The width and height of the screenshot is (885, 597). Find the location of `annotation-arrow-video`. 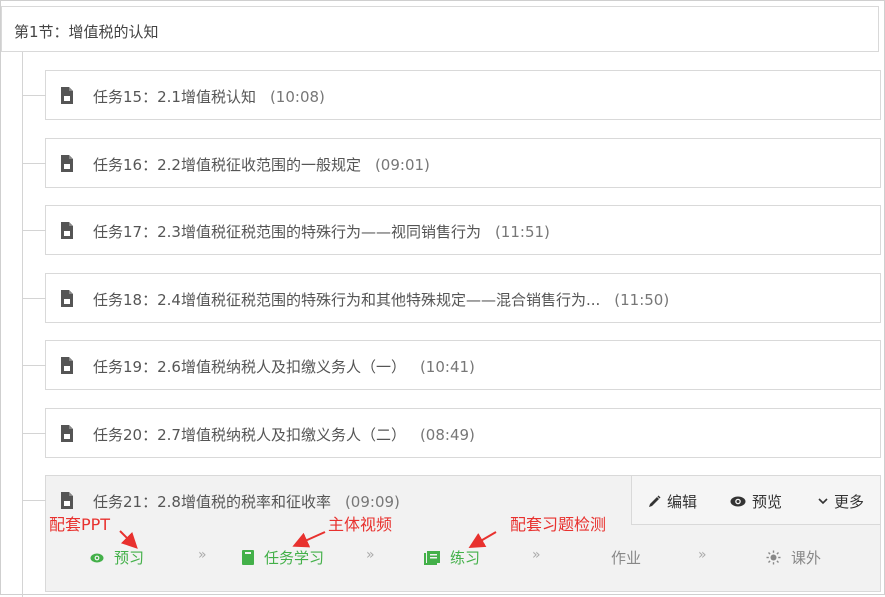

annotation-arrow-video is located at coordinates (309, 539).